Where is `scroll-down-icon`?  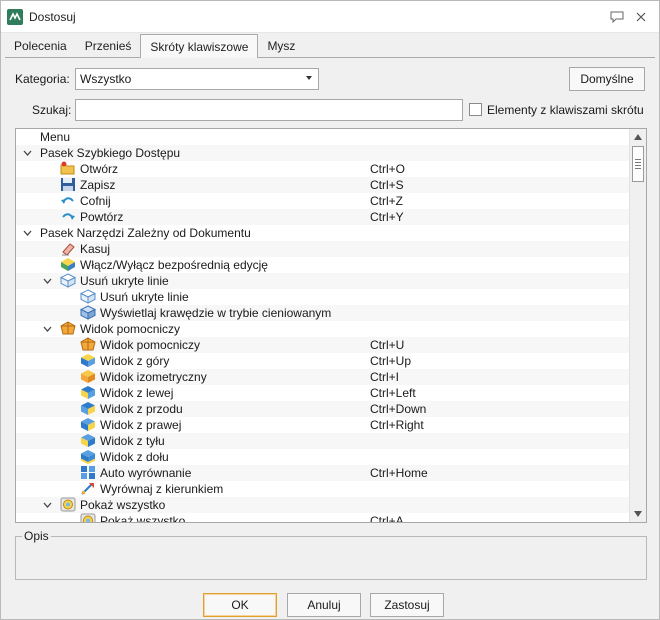
scroll-down-icon is located at coordinates (638, 514).